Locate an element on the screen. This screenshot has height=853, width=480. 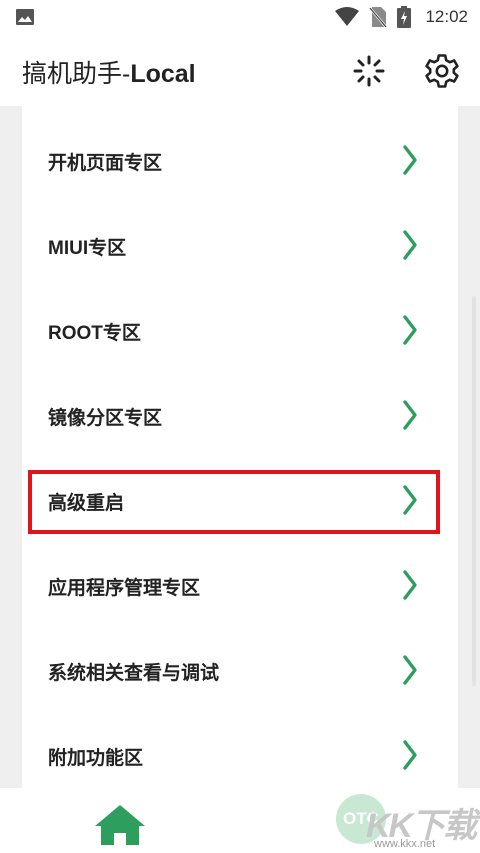
menu-item-advanced-reboot: 高级重启 is located at coordinates (240, 500).